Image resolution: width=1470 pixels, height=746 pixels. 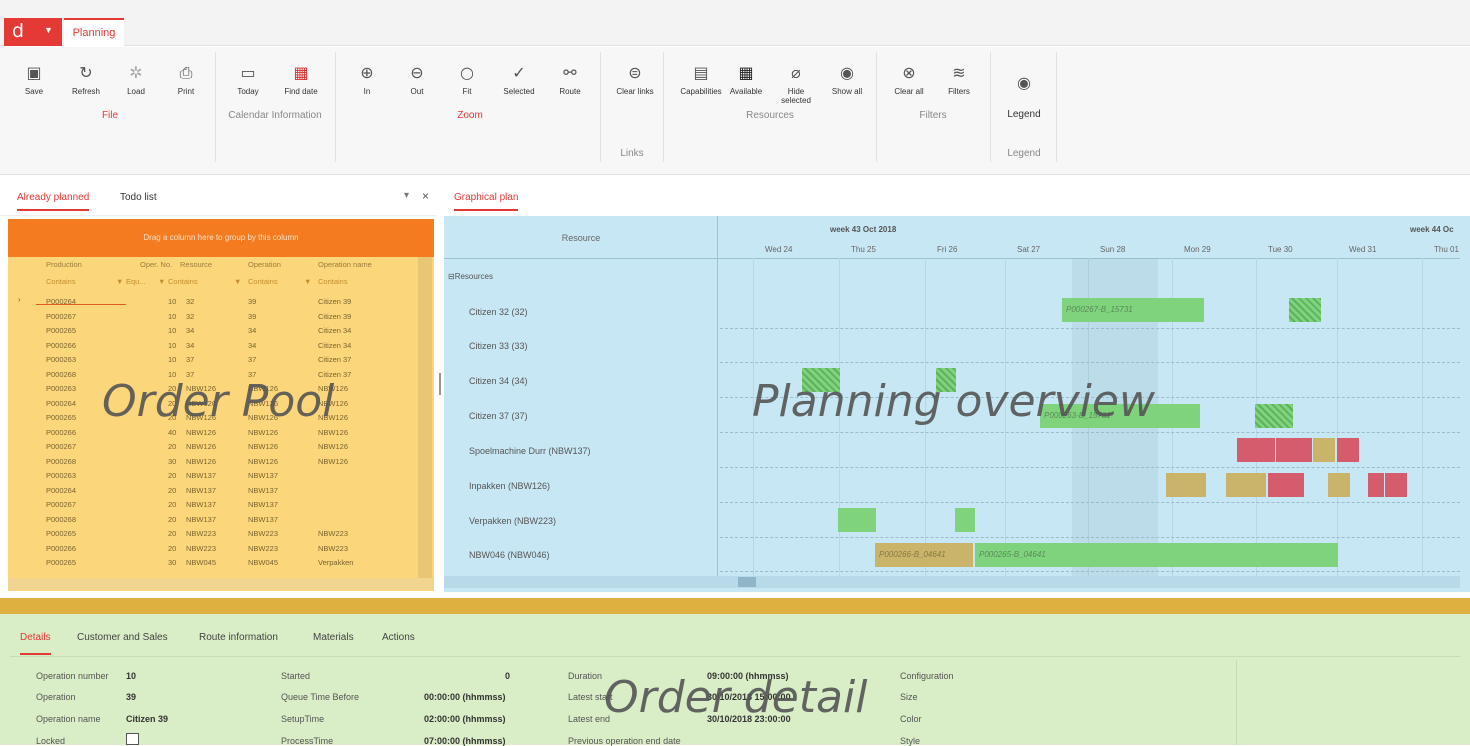 I want to click on filters-button: ≋ Filters, so click(x=959, y=79).